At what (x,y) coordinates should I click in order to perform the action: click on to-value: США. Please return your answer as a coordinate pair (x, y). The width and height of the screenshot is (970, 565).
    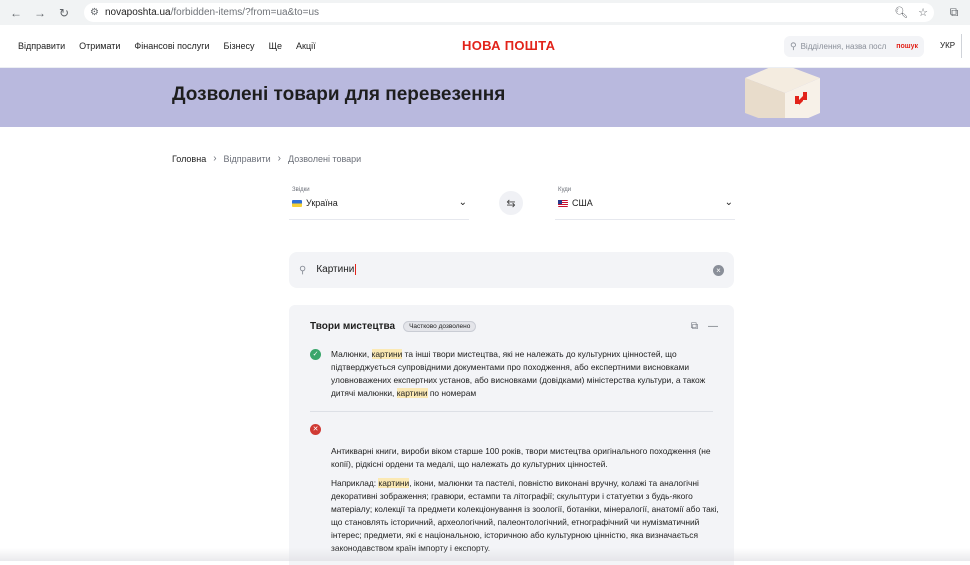
    Looking at the image, I should click on (646, 203).